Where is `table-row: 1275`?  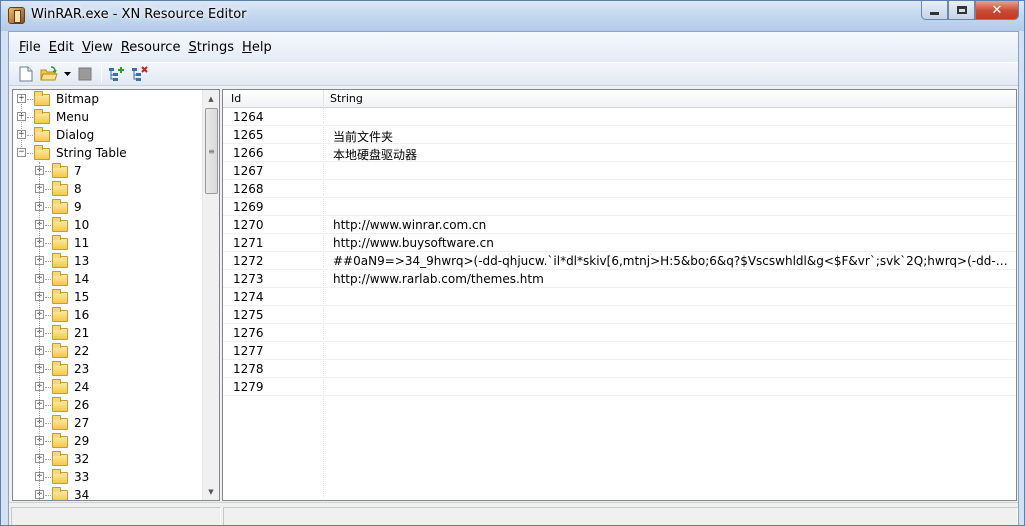 table-row: 1275 is located at coordinates (619, 315).